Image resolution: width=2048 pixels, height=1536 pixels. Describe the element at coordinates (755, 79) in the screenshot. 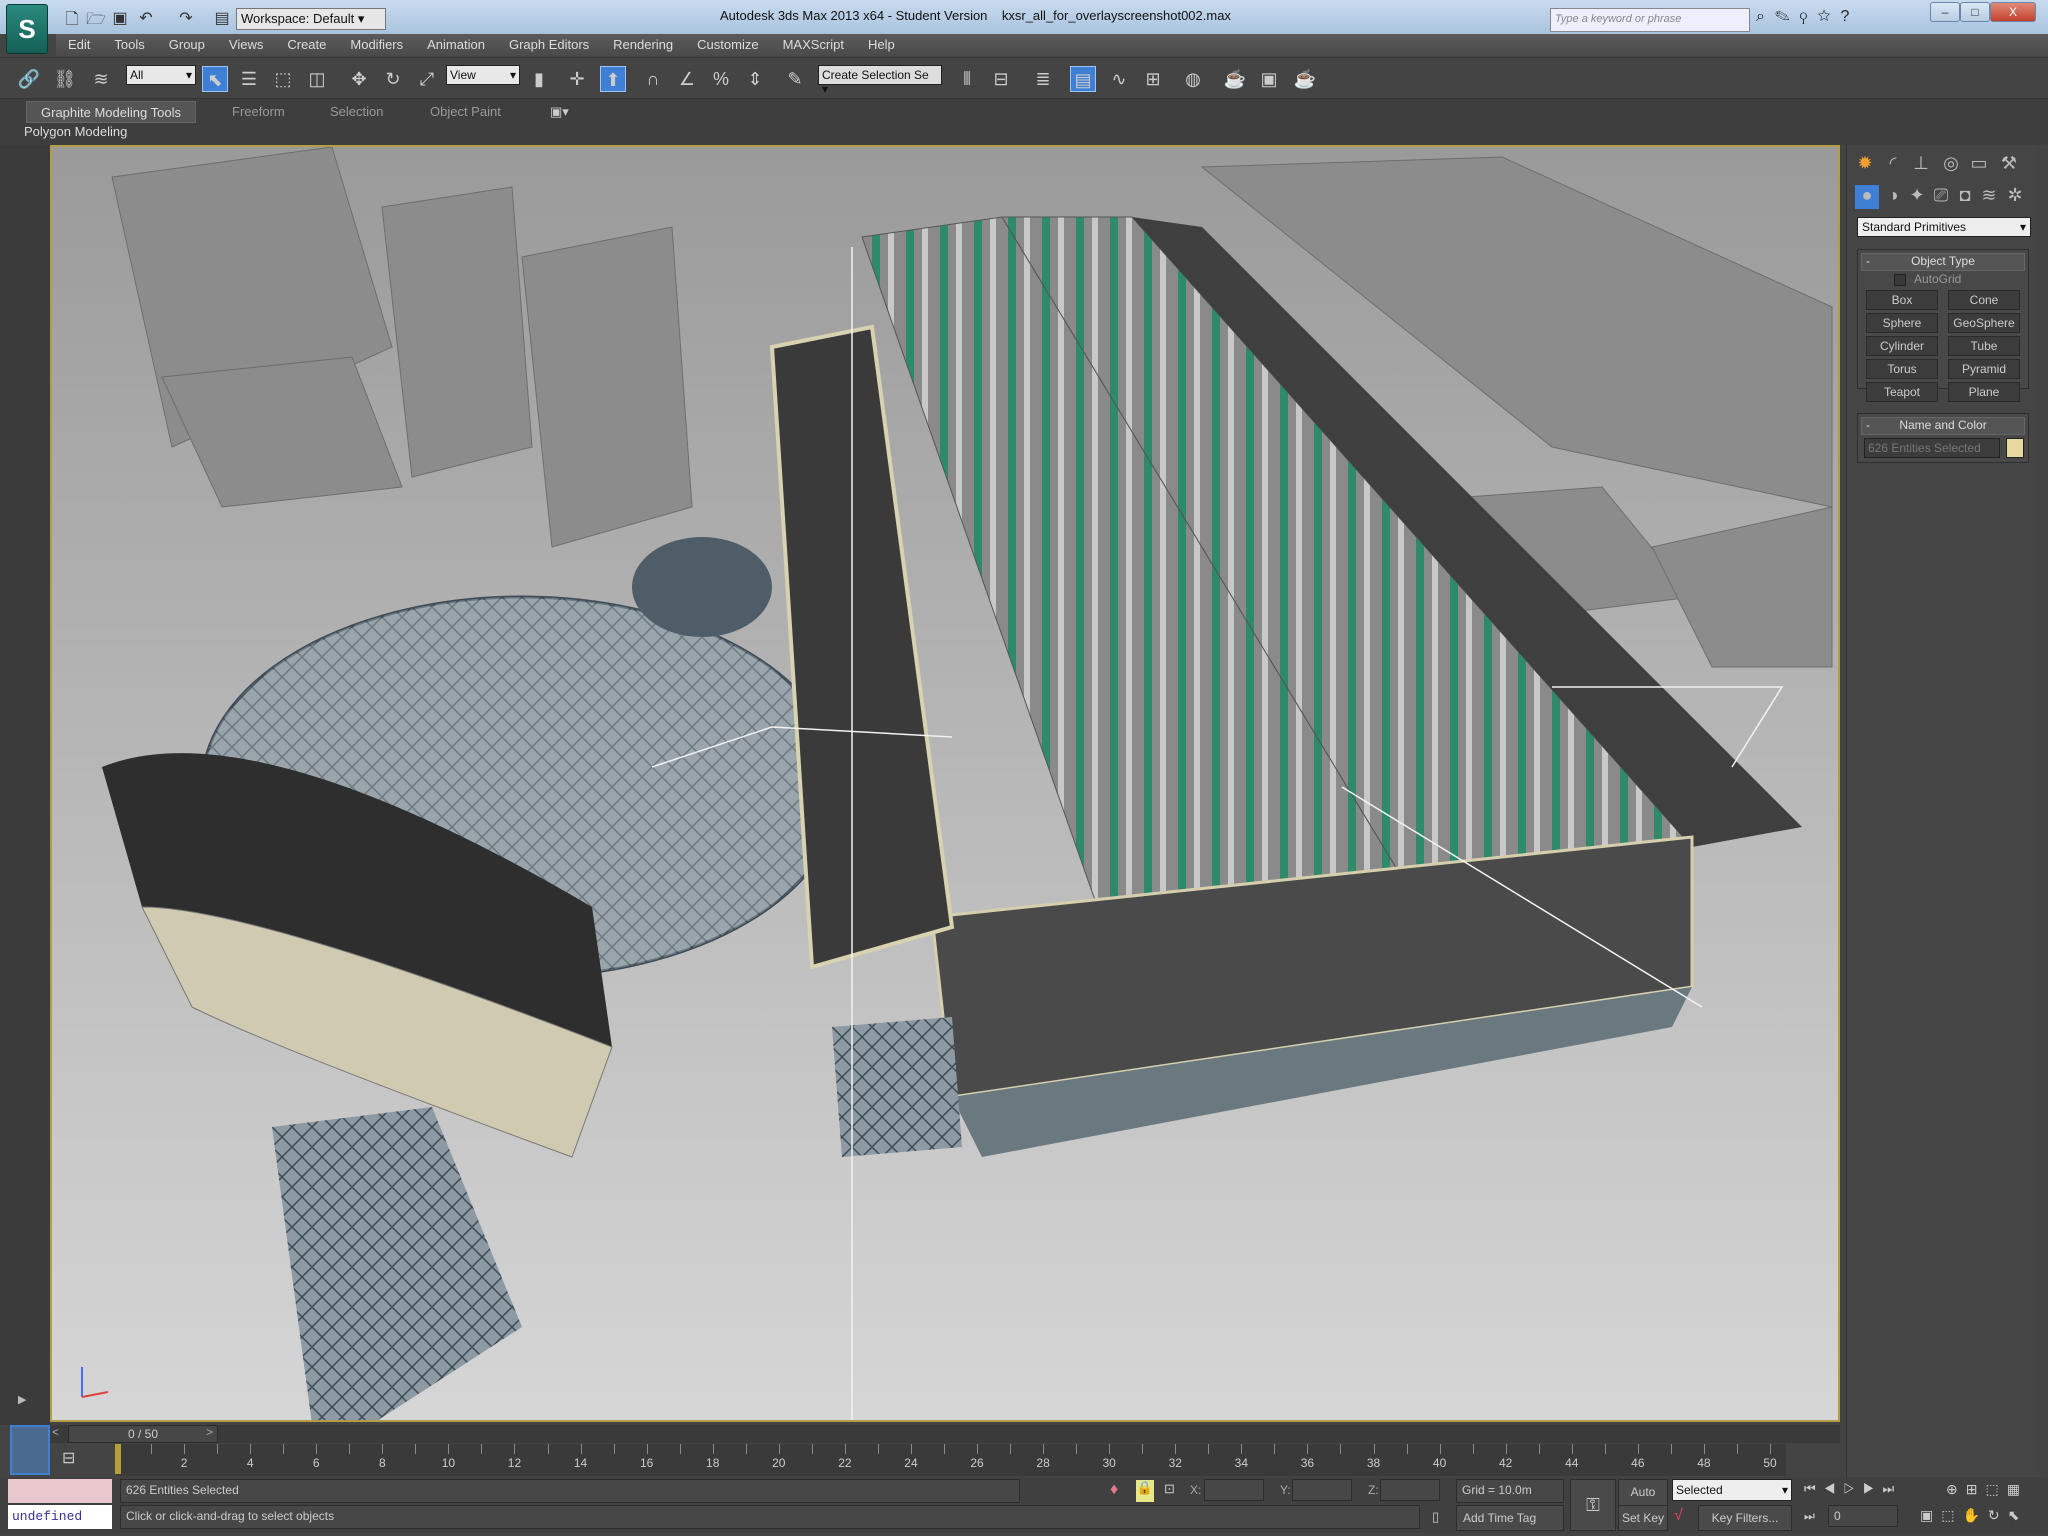

I see `spinner-snap-icon: ⇕` at that location.